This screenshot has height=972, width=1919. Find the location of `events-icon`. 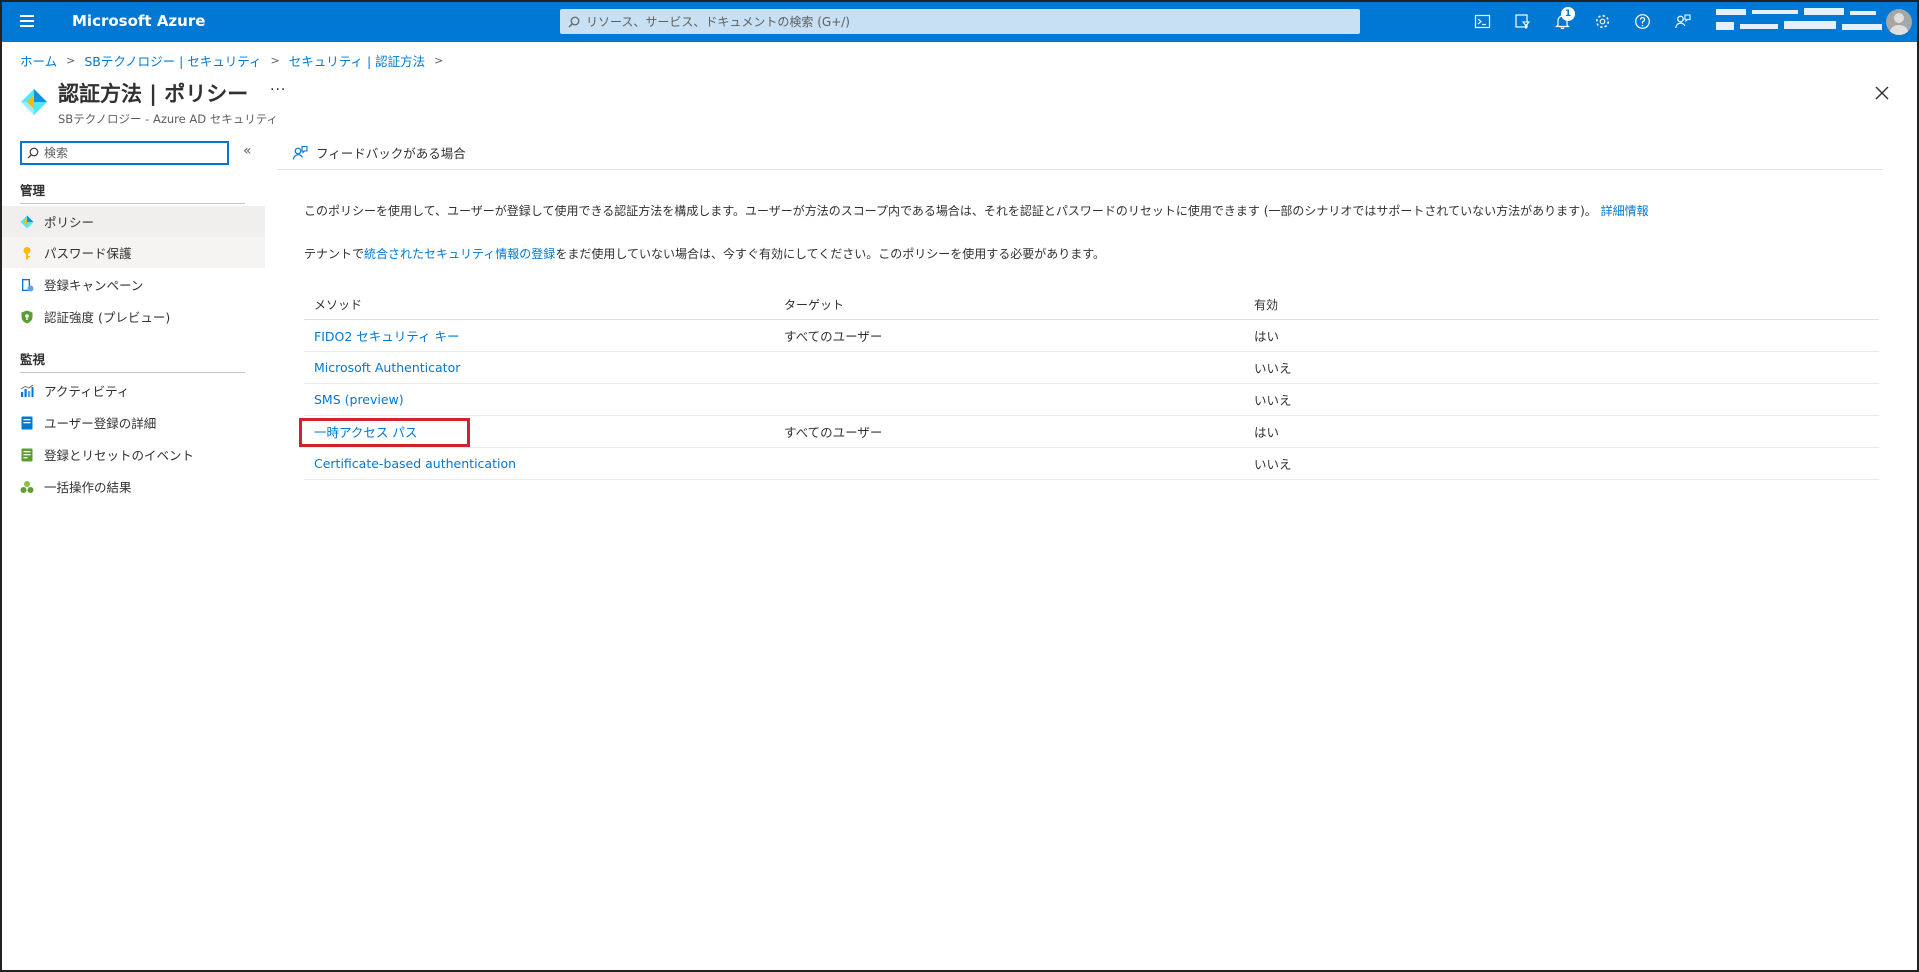

events-icon is located at coordinates (27, 454).